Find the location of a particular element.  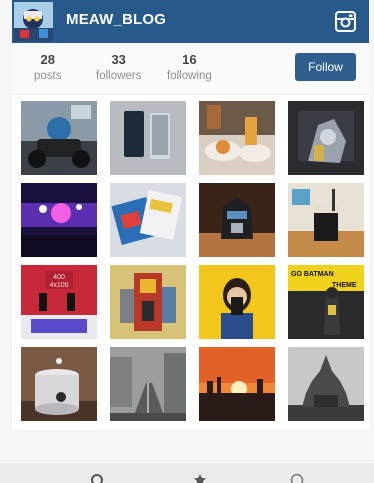

posts-stat: 28 posts is located at coordinates (48, 67).